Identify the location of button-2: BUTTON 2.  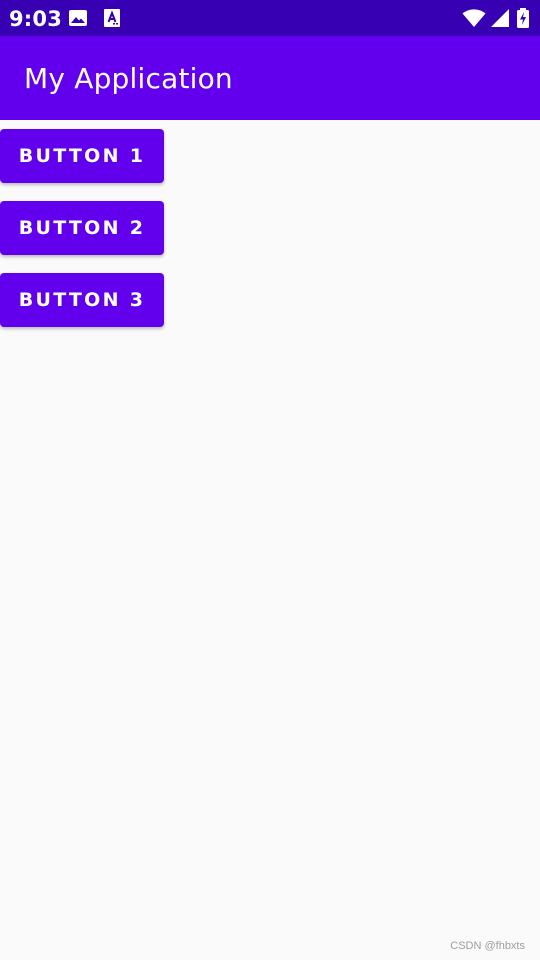
(82, 228).